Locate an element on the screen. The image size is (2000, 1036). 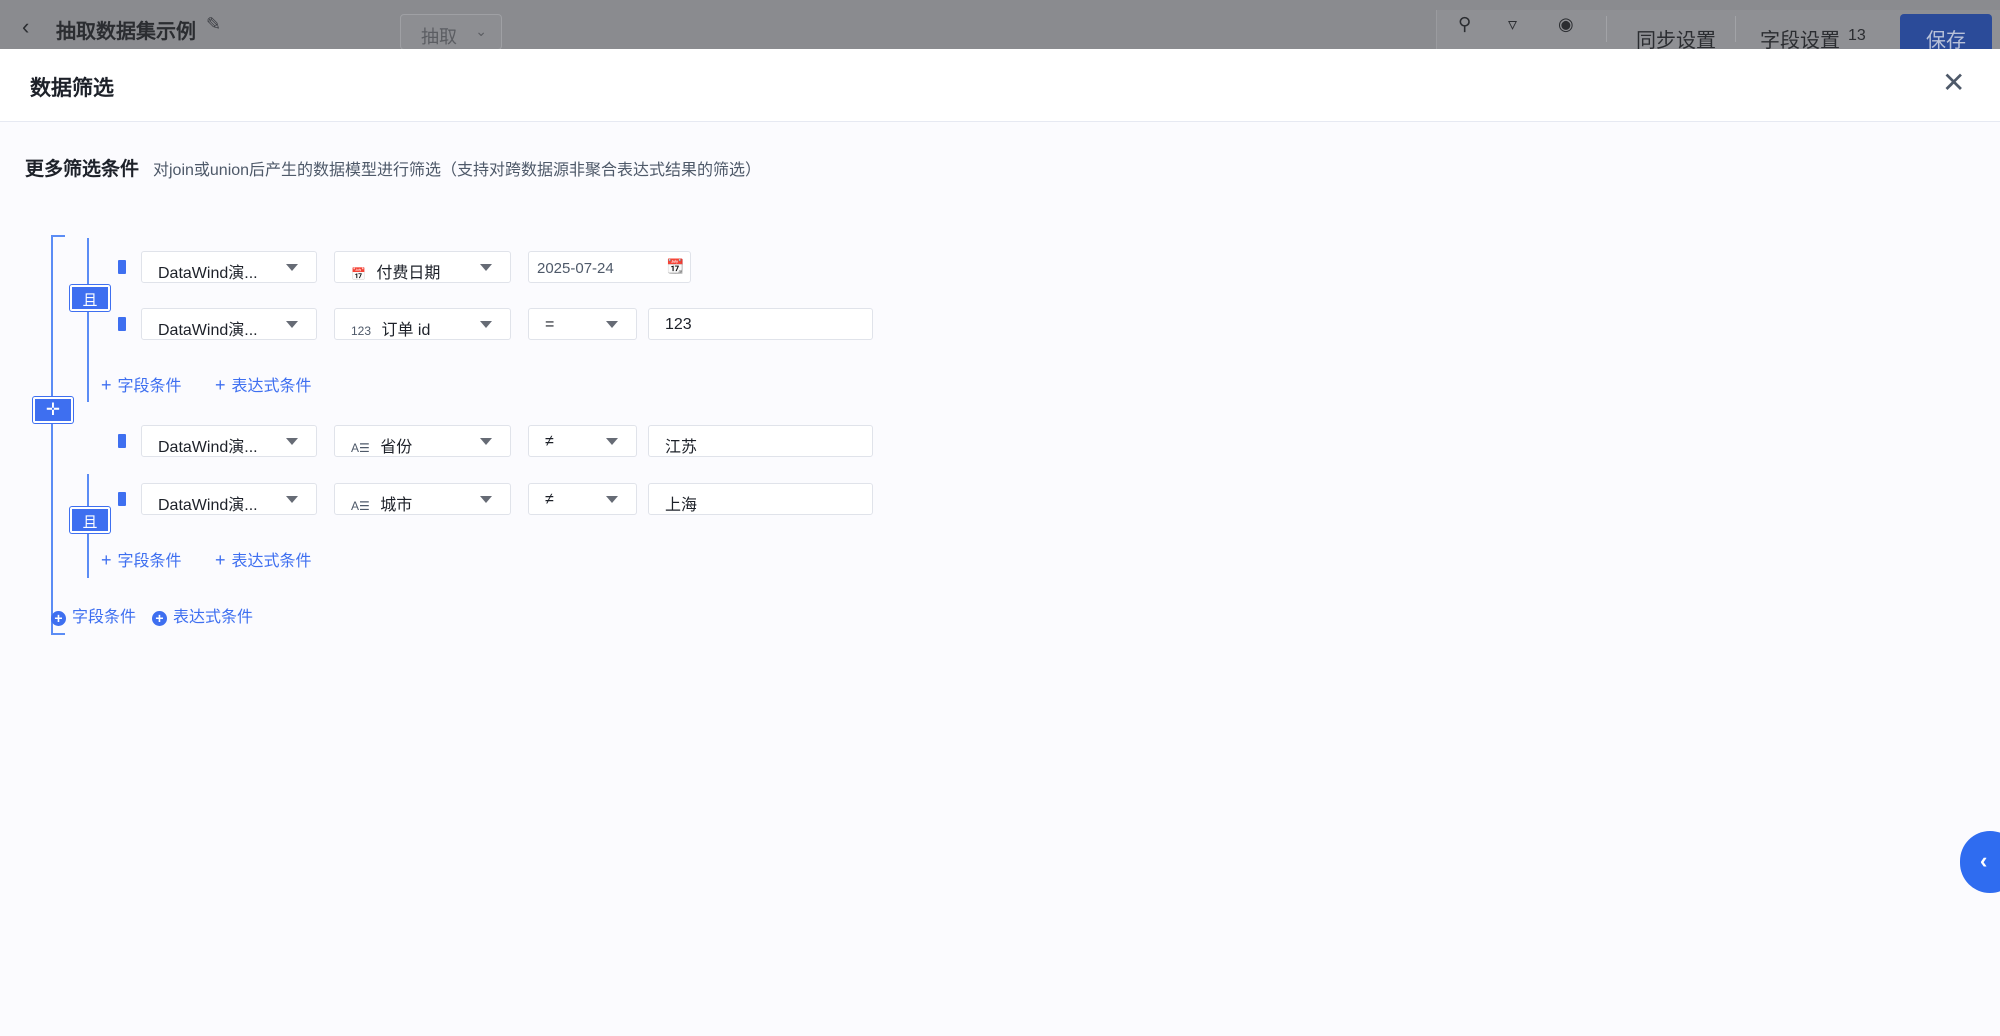
field-select: A☰ 省份 is located at coordinates (422, 441).